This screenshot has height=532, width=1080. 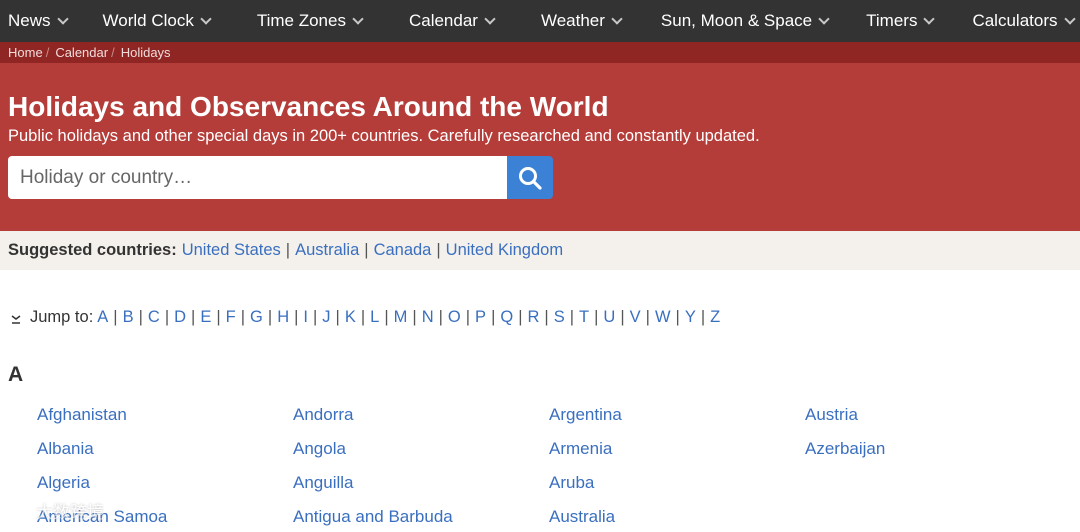 What do you see at coordinates (128, 317) in the screenshot?
I see `jump-letter-b: B` at bounding box center [128, 317].